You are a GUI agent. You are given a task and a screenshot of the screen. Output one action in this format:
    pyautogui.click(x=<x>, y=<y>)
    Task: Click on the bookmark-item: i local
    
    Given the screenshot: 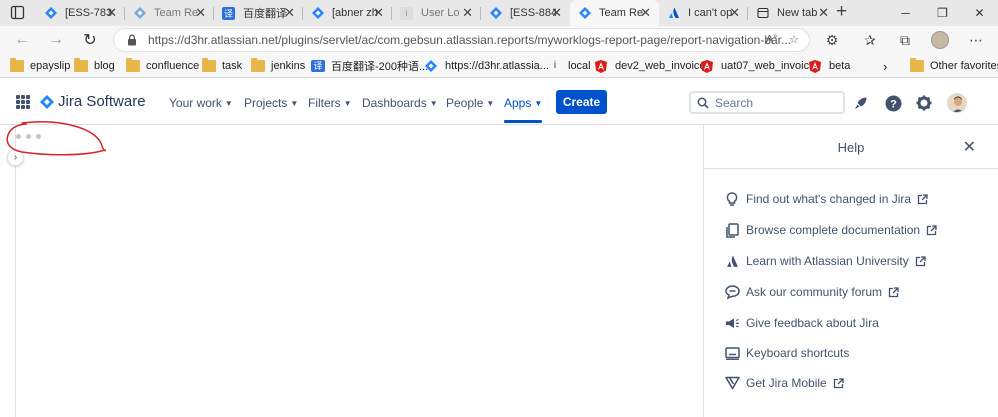 What is the action you would take?
    pyautogui.click(x=569, y=66)
    